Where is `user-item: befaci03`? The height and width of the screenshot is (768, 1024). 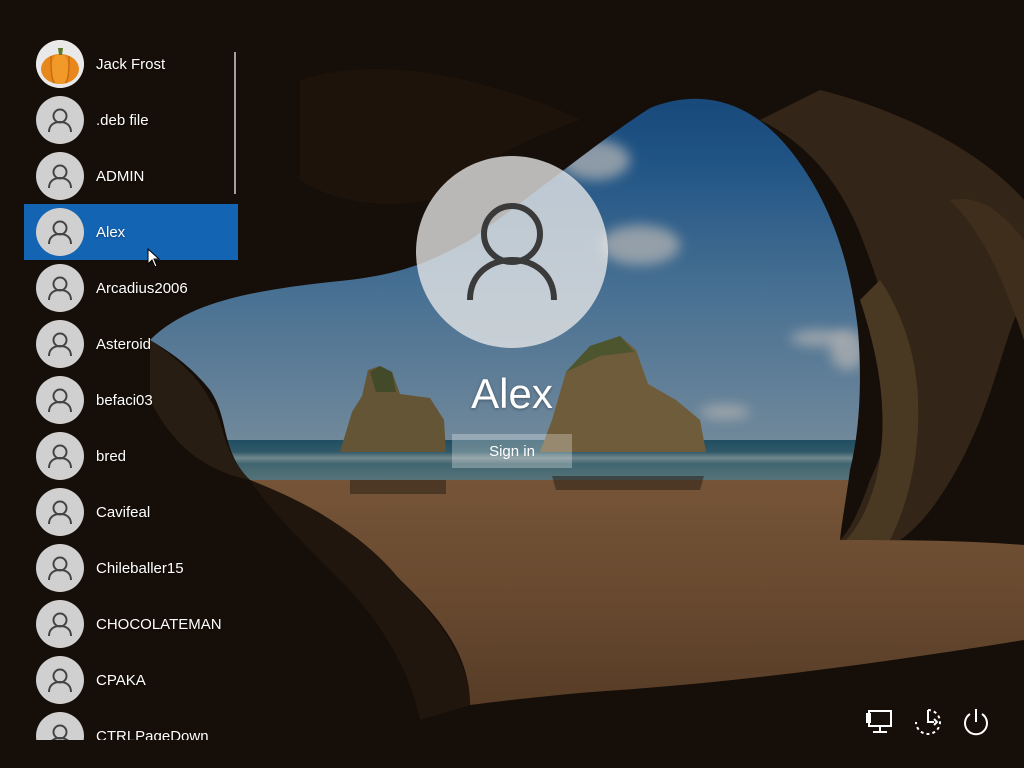 user-item: befaci03 is located at coordinates (131, 400).